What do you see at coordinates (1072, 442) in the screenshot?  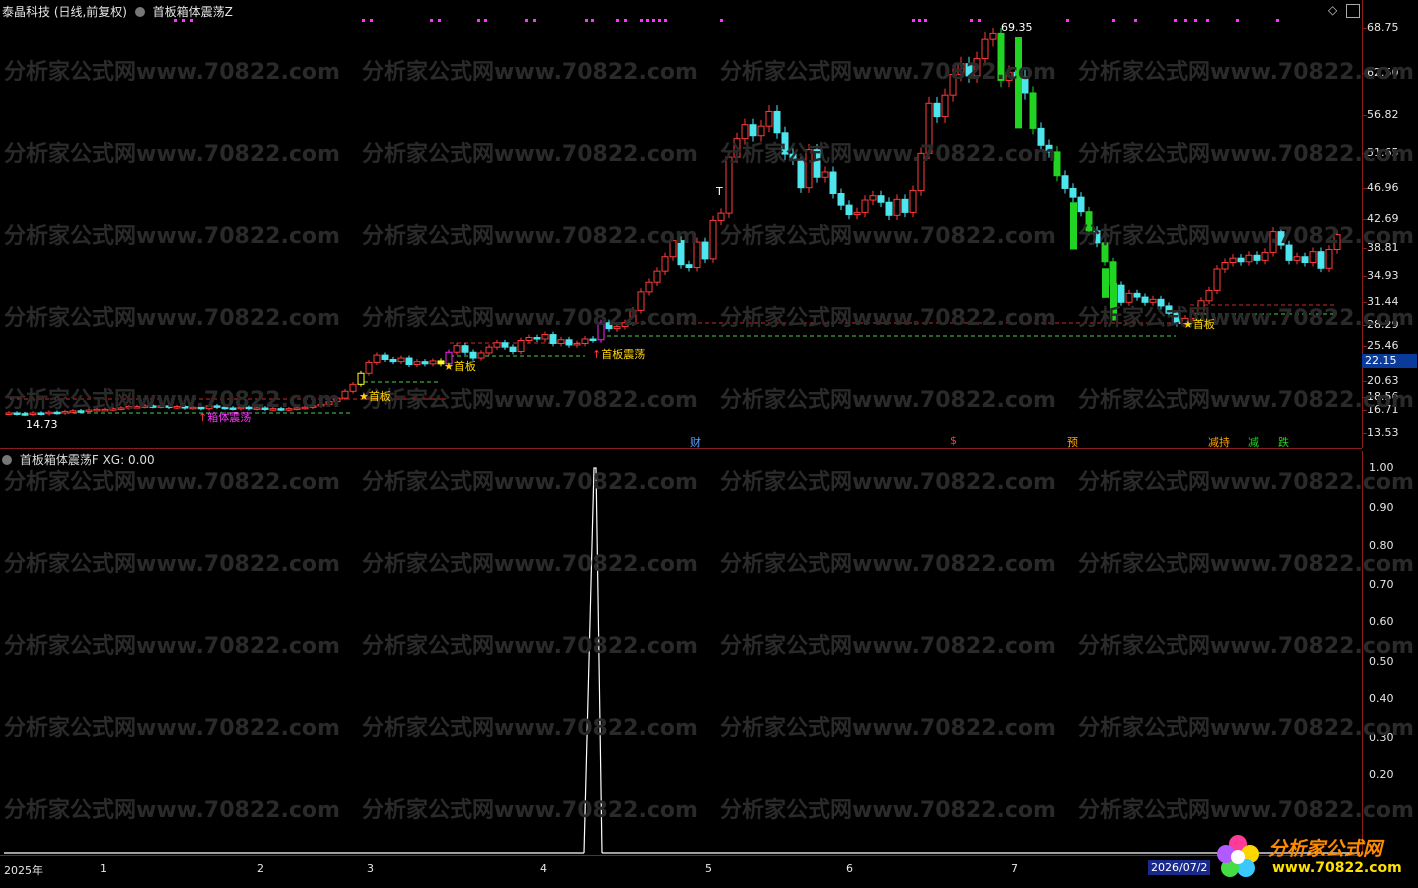 I see `event-forecast: 预` at bounding box center [1072, 442].